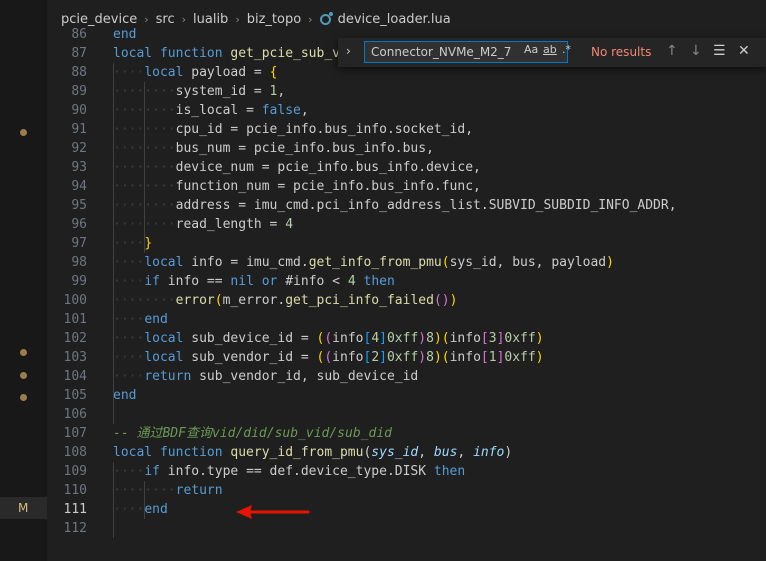  I want to click on code-line: 90 ········is_local = false,, so click(406, 110).